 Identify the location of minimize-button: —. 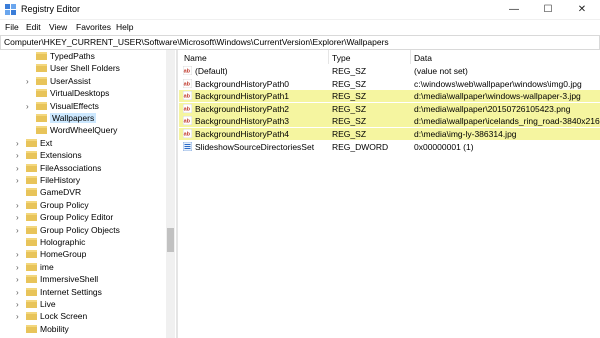
(514, 9).